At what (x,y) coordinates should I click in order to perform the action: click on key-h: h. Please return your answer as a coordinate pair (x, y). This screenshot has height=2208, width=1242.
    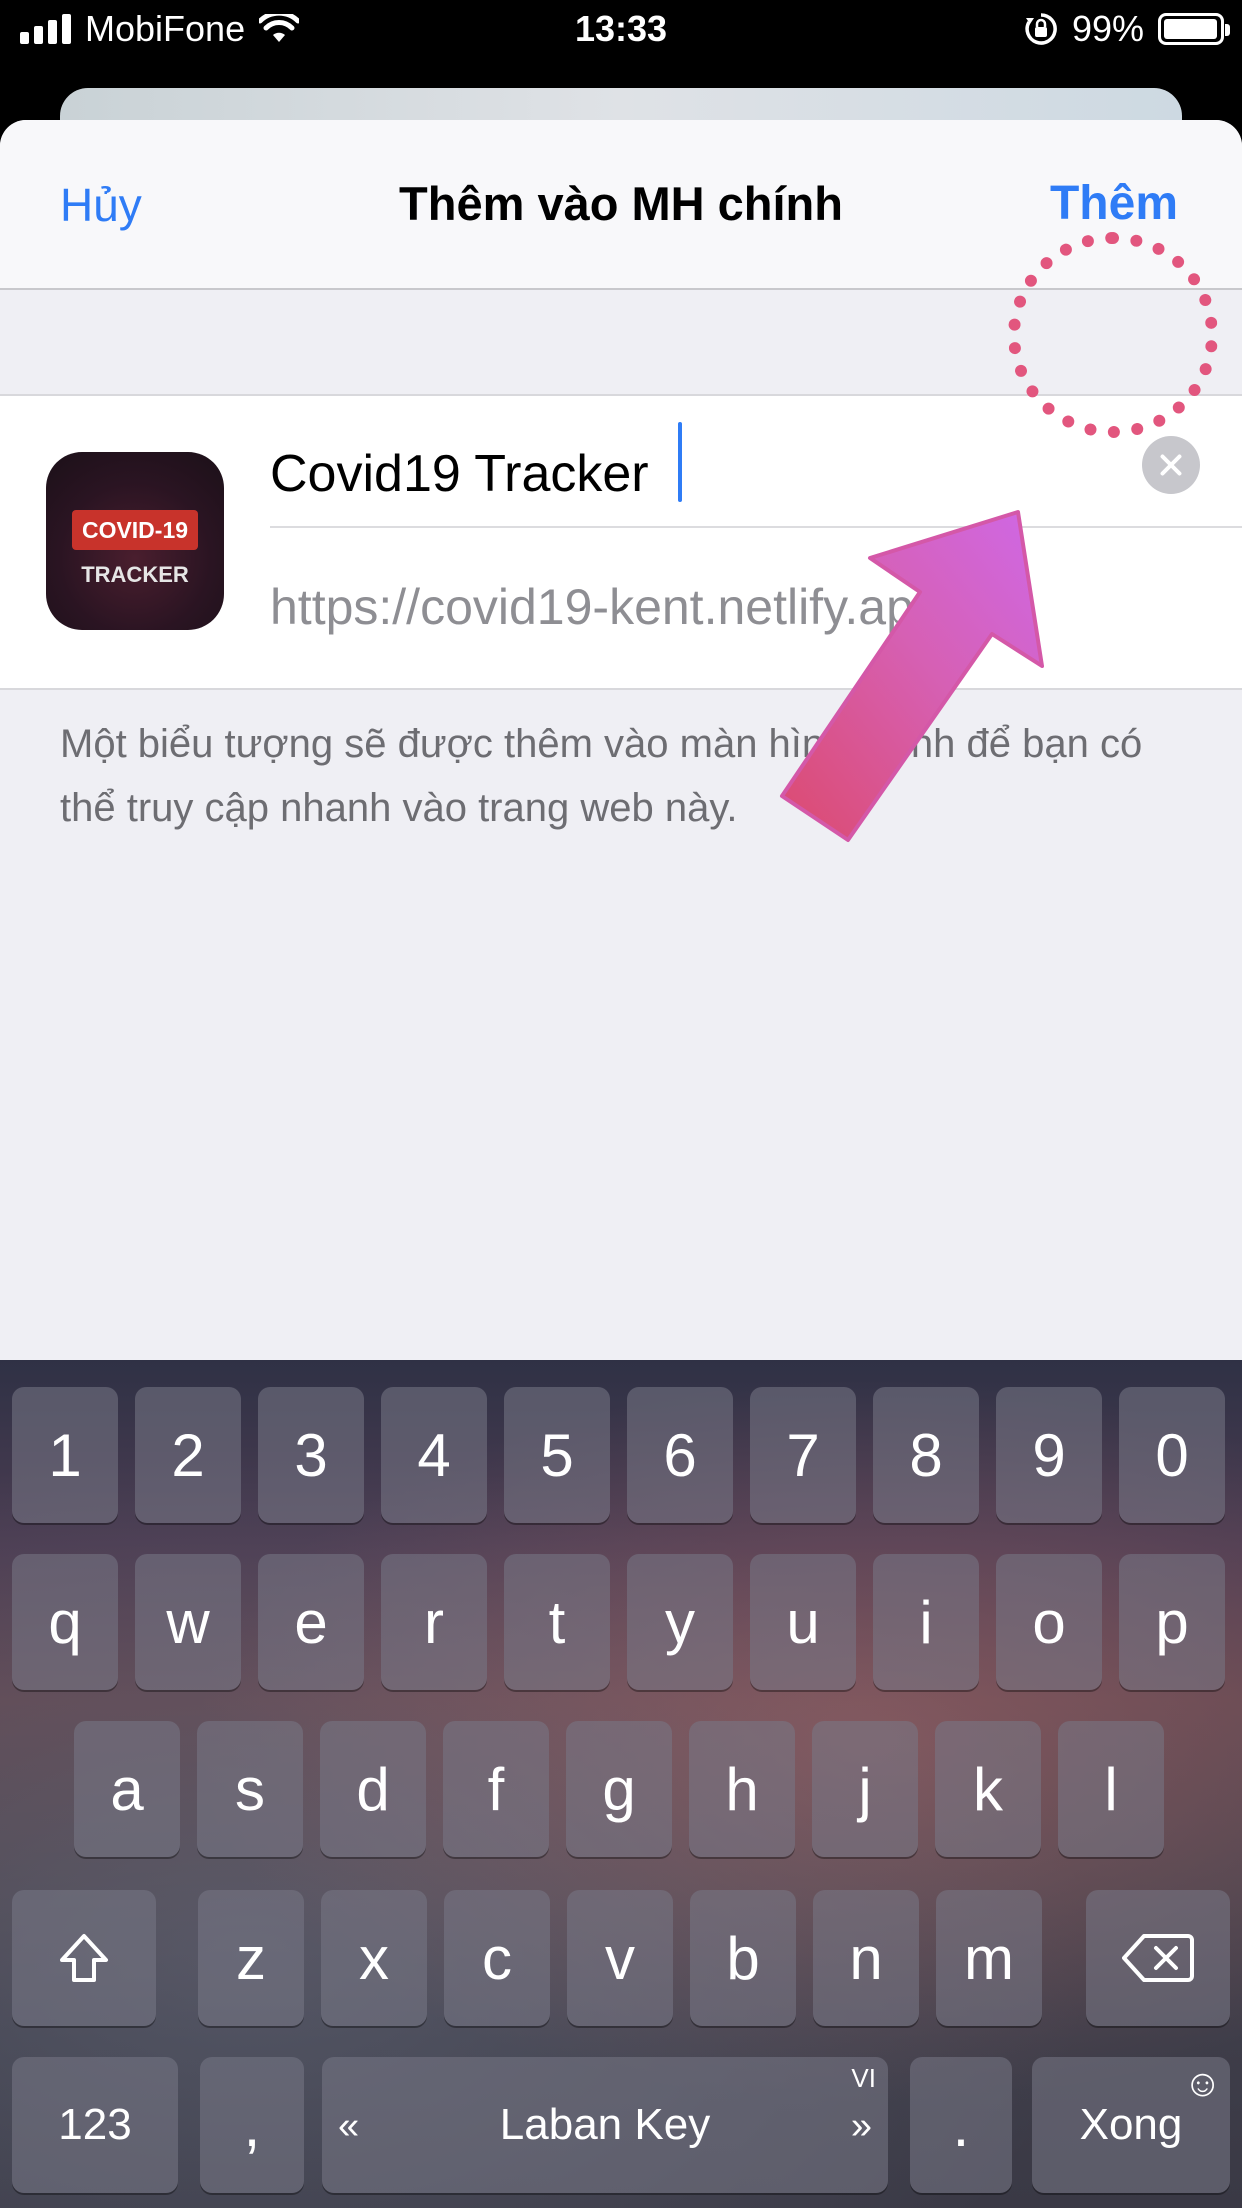
    Looking at the image, I should click on (742, 1789).